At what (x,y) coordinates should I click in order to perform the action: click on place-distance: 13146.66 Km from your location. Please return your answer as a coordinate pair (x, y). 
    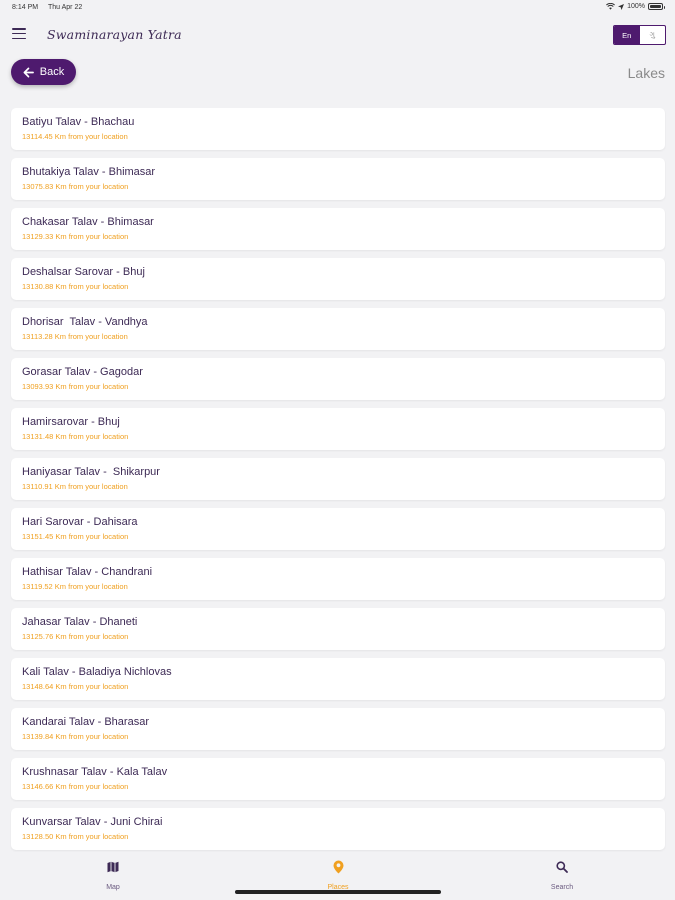
    Looking at the image, I should click on (75, 786).